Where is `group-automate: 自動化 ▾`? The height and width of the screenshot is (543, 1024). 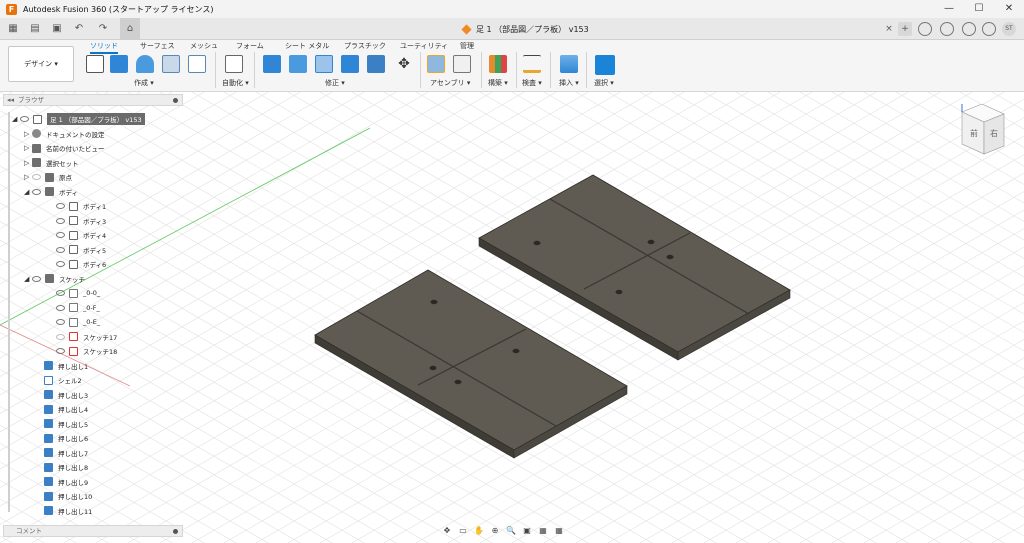 group-automate: 自動化 ▾ is located at coordinates (235, 83).